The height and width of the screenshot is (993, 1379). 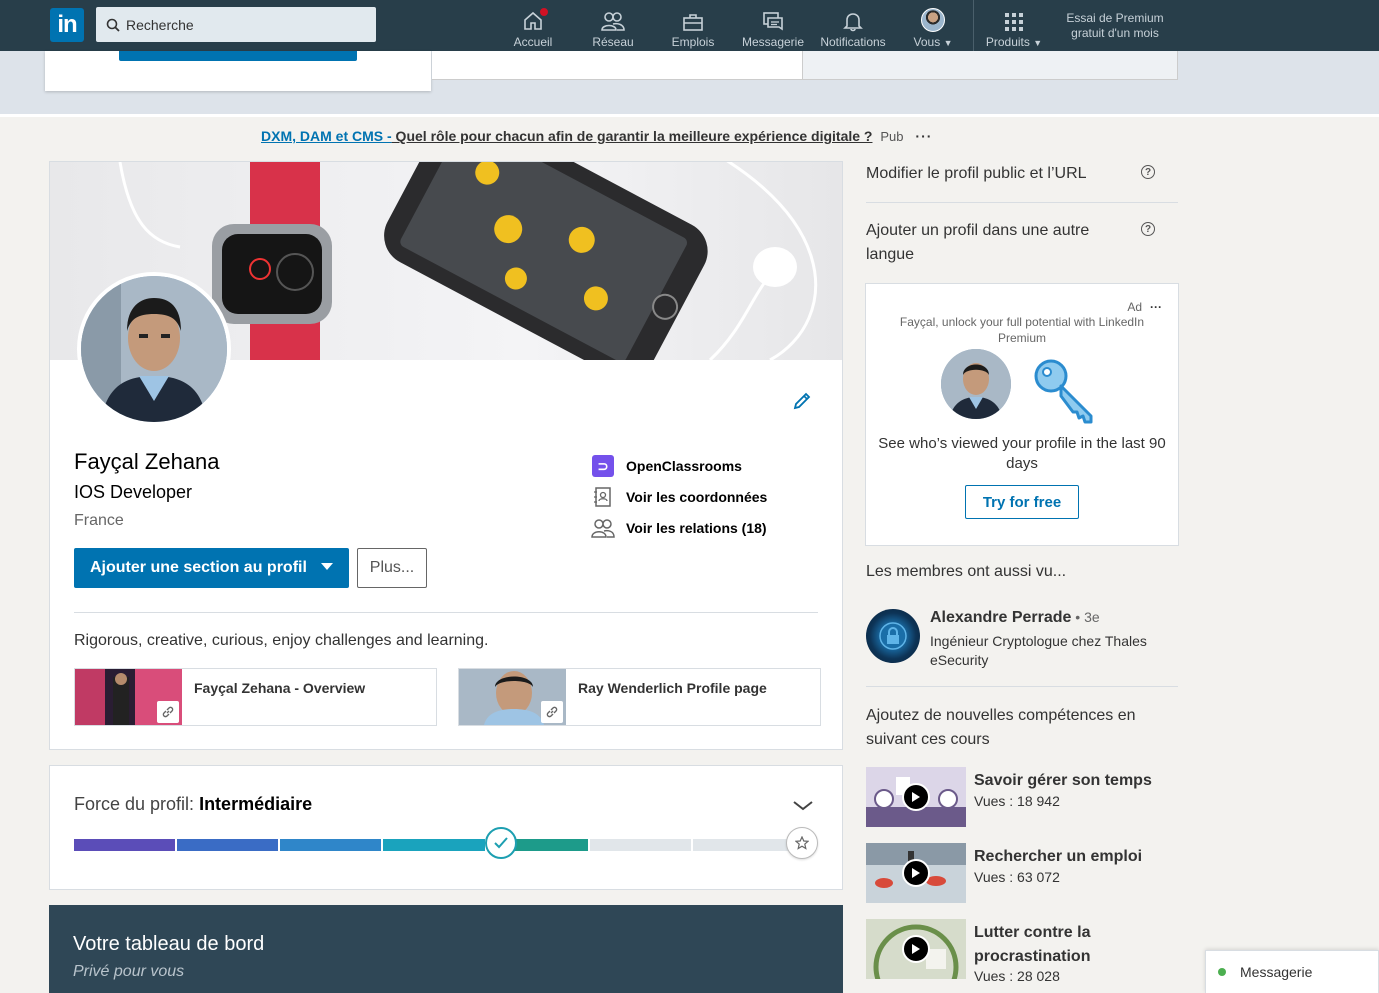 I want to click on profile-location: France, so click(x=99, y=520).